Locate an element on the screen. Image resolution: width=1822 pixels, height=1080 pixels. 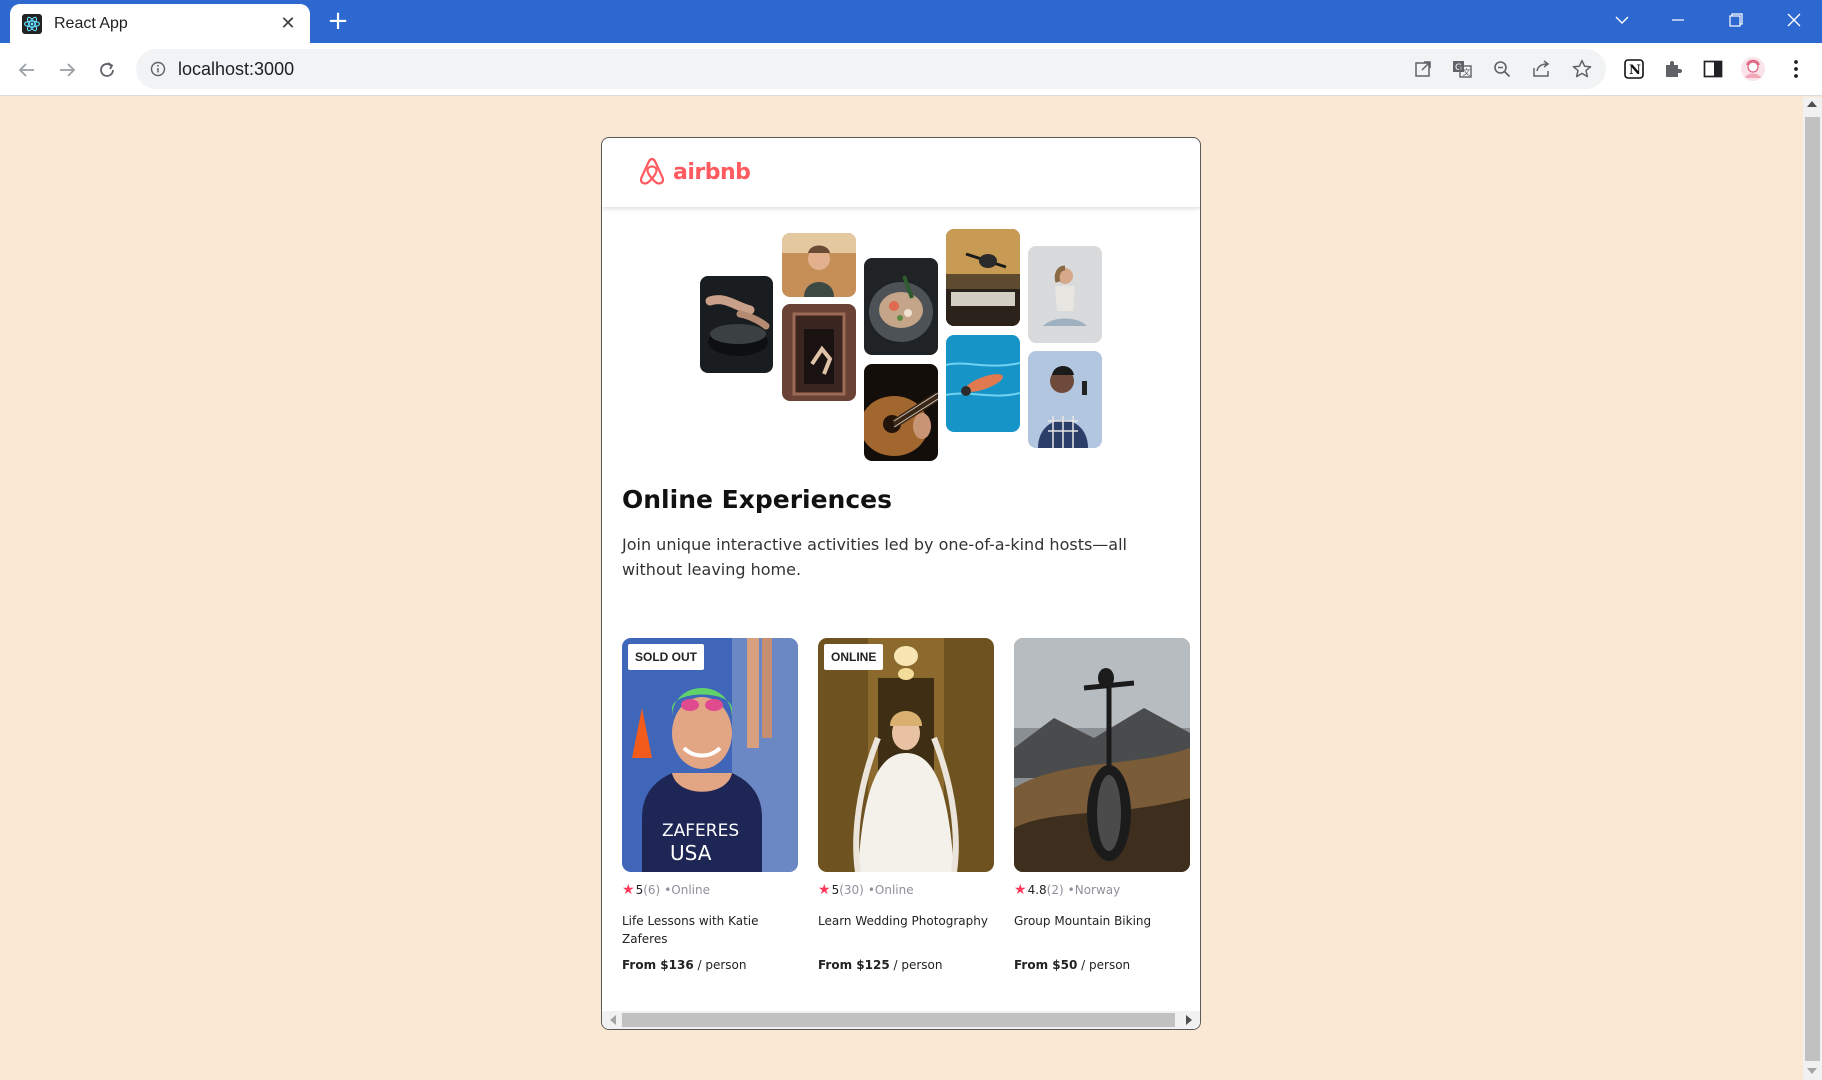
side-panel-icon is located at coordinates (1713, 69).